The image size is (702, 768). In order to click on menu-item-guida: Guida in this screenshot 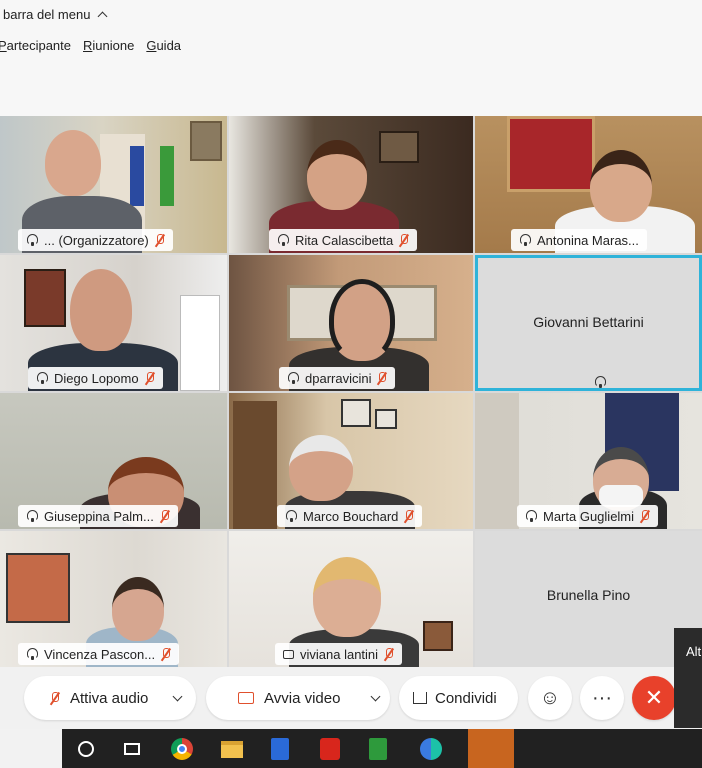, I will do `click(163, 45)`.